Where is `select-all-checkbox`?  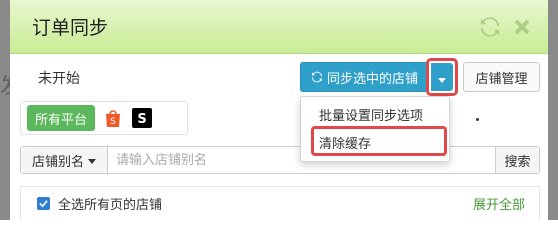
select-all-checkbox is located at coordinates (43, 203).